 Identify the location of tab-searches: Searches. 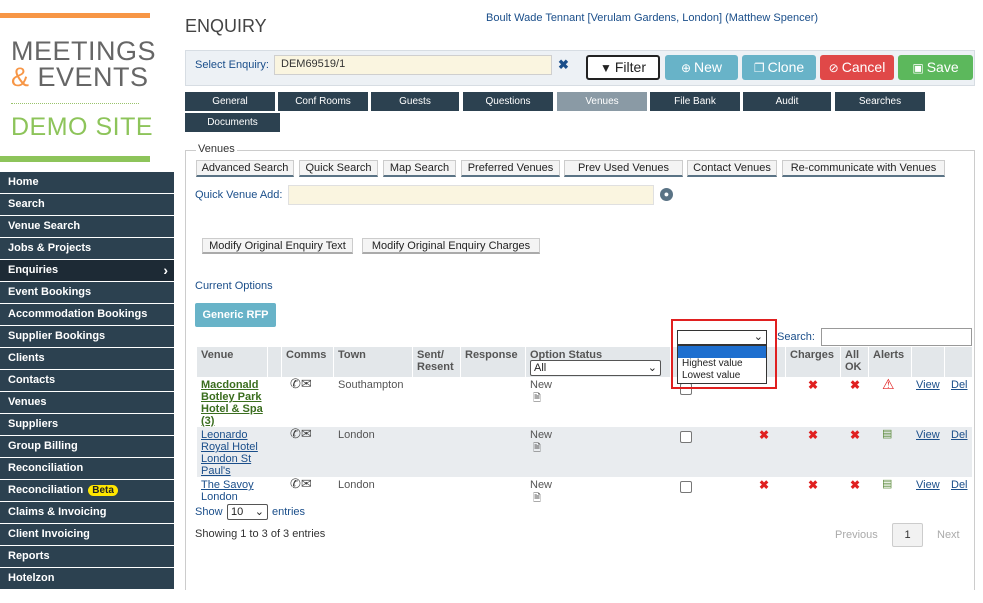
(880, 101).